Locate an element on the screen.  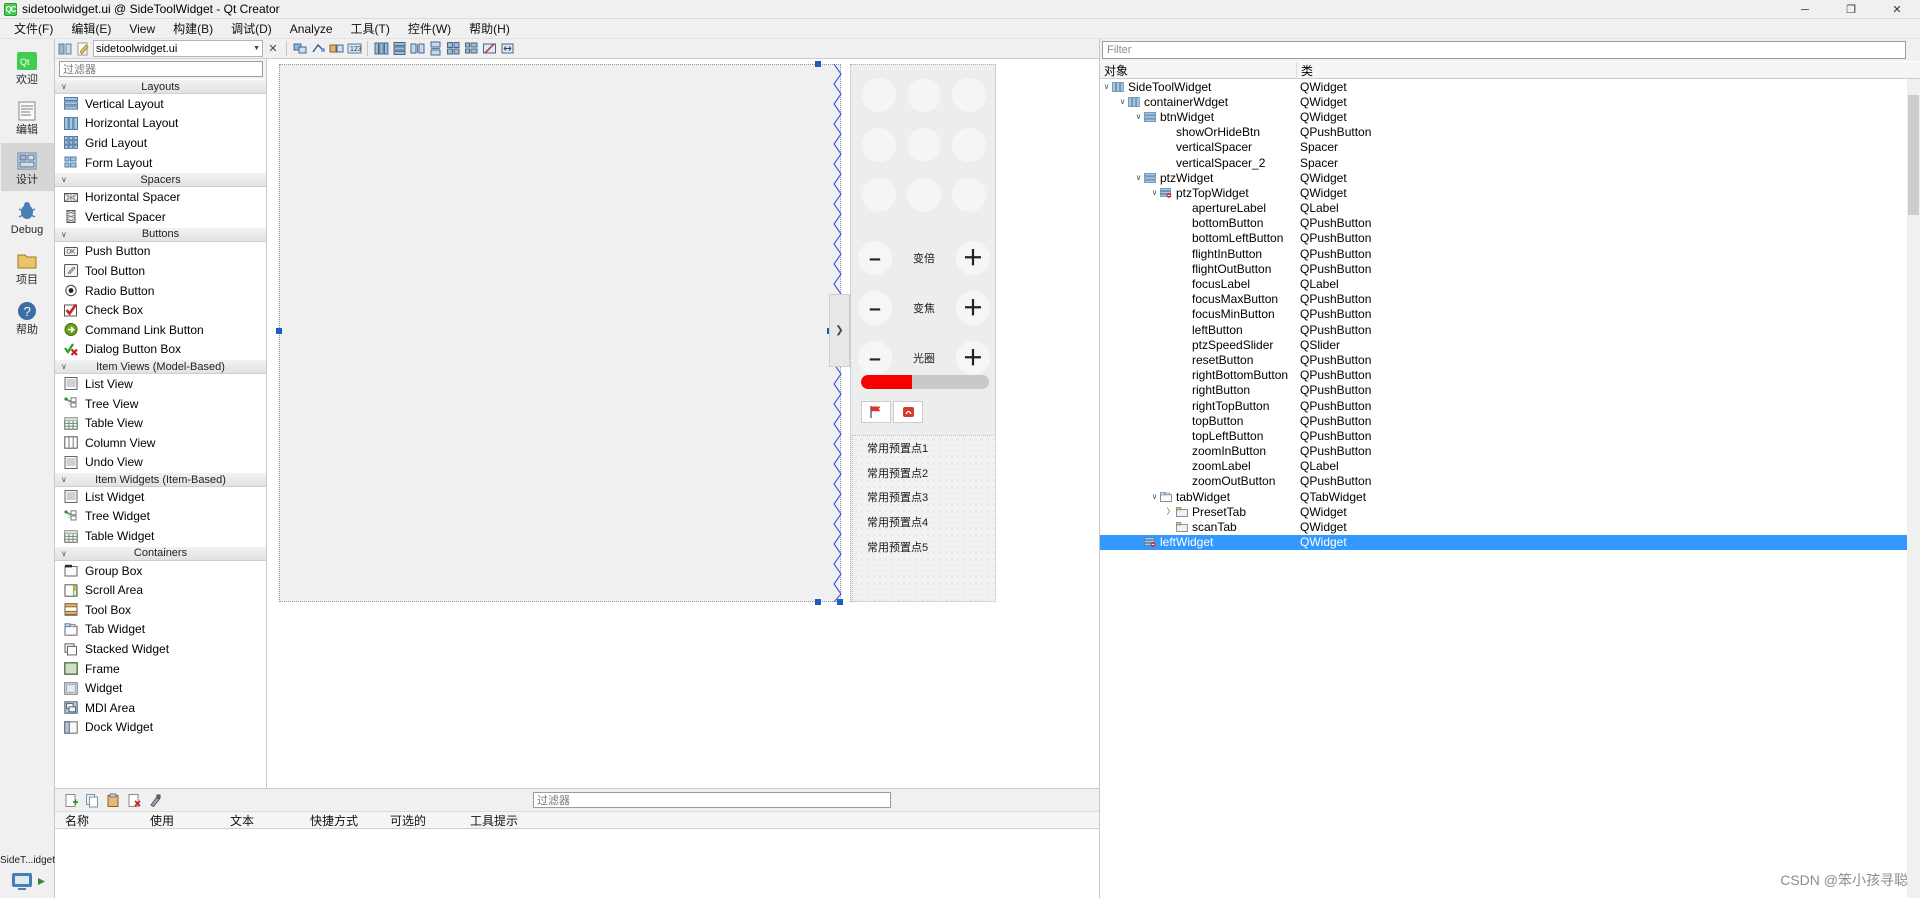
widget-group-buttons: ∨ Buttons is located at coordinates (160, 234).